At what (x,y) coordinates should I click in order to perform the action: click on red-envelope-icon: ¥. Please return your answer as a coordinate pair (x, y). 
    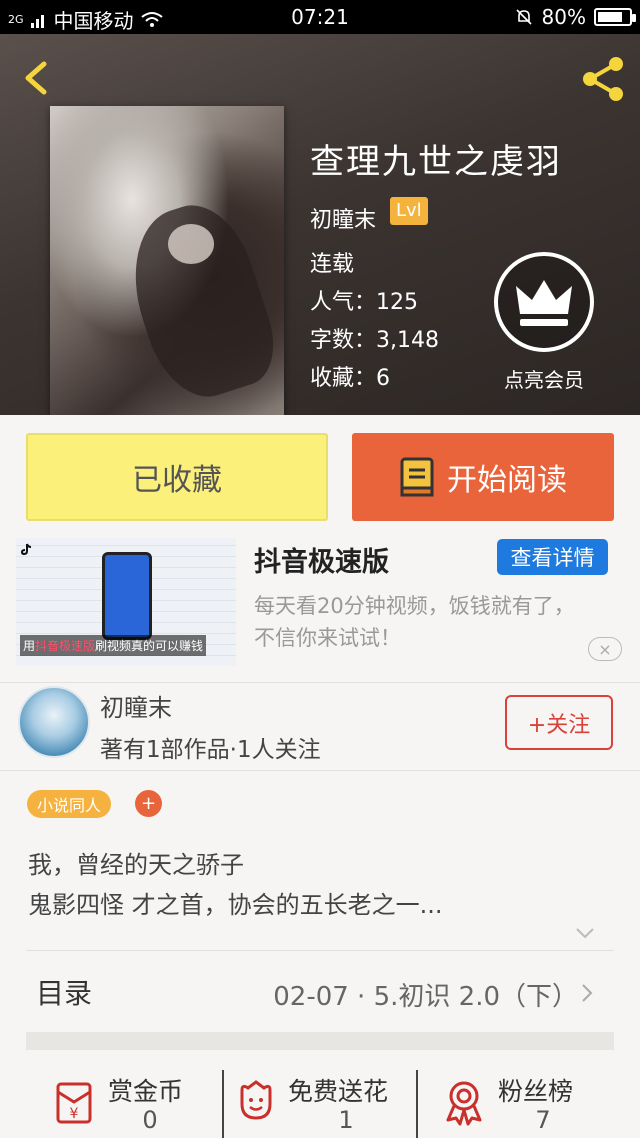
    Looking at the image, I should click on (74, 1103).